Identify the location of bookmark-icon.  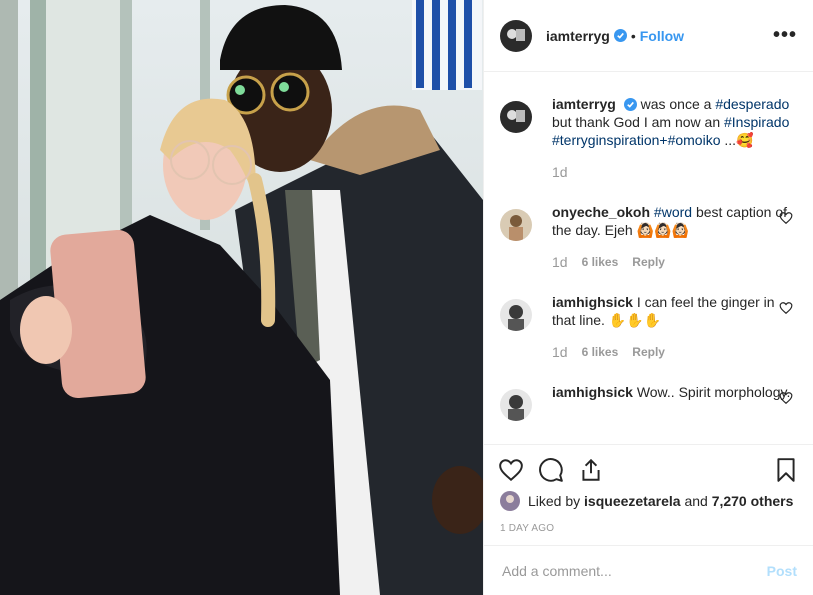
(786, 470).